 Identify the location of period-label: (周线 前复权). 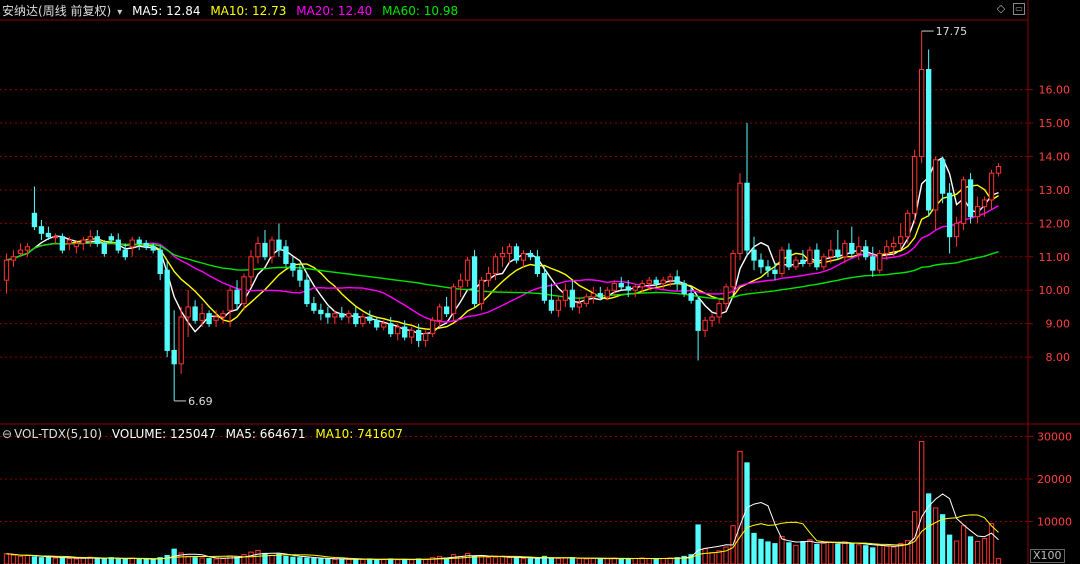
(75, 11).